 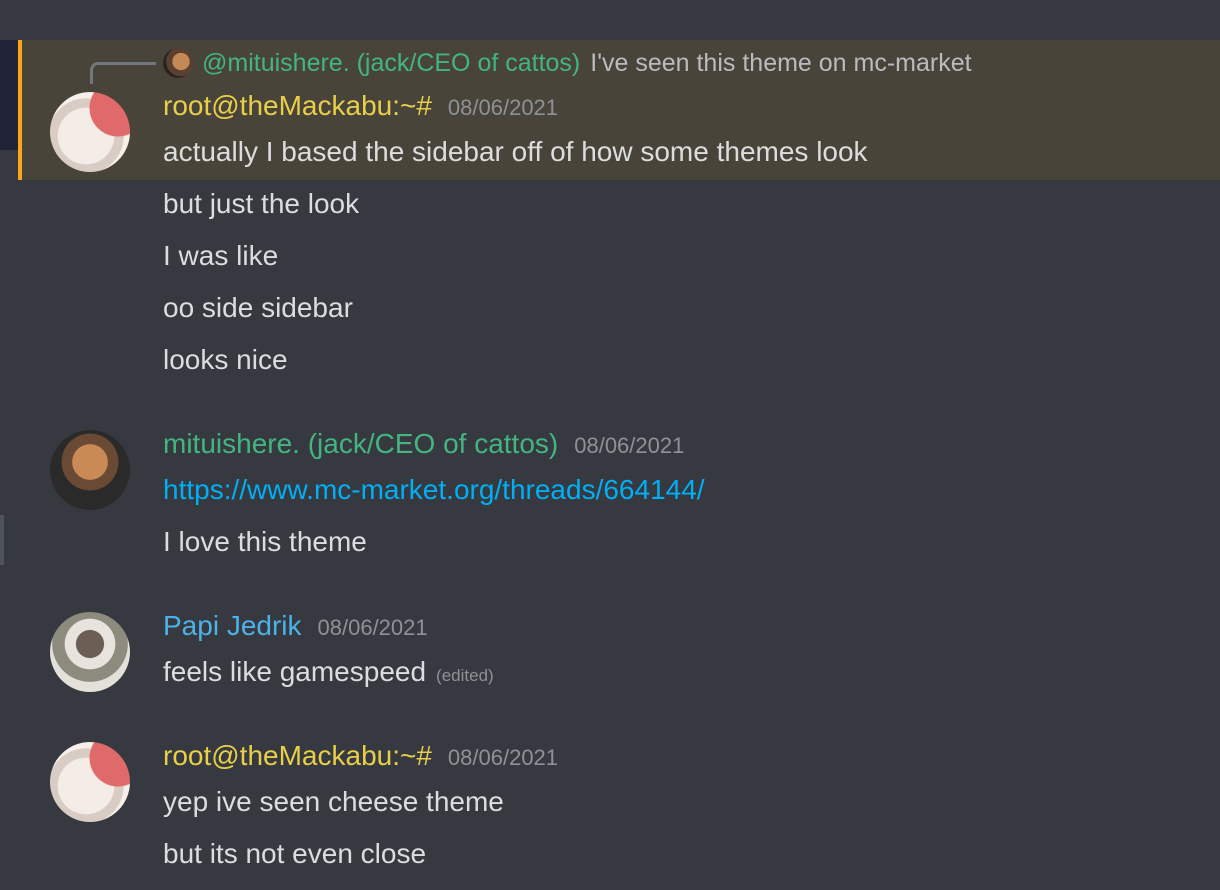 What do you see at coordinates (221, 255) in the screenshot?
I see `message-text: I was like` at bounding box center [221, 255].